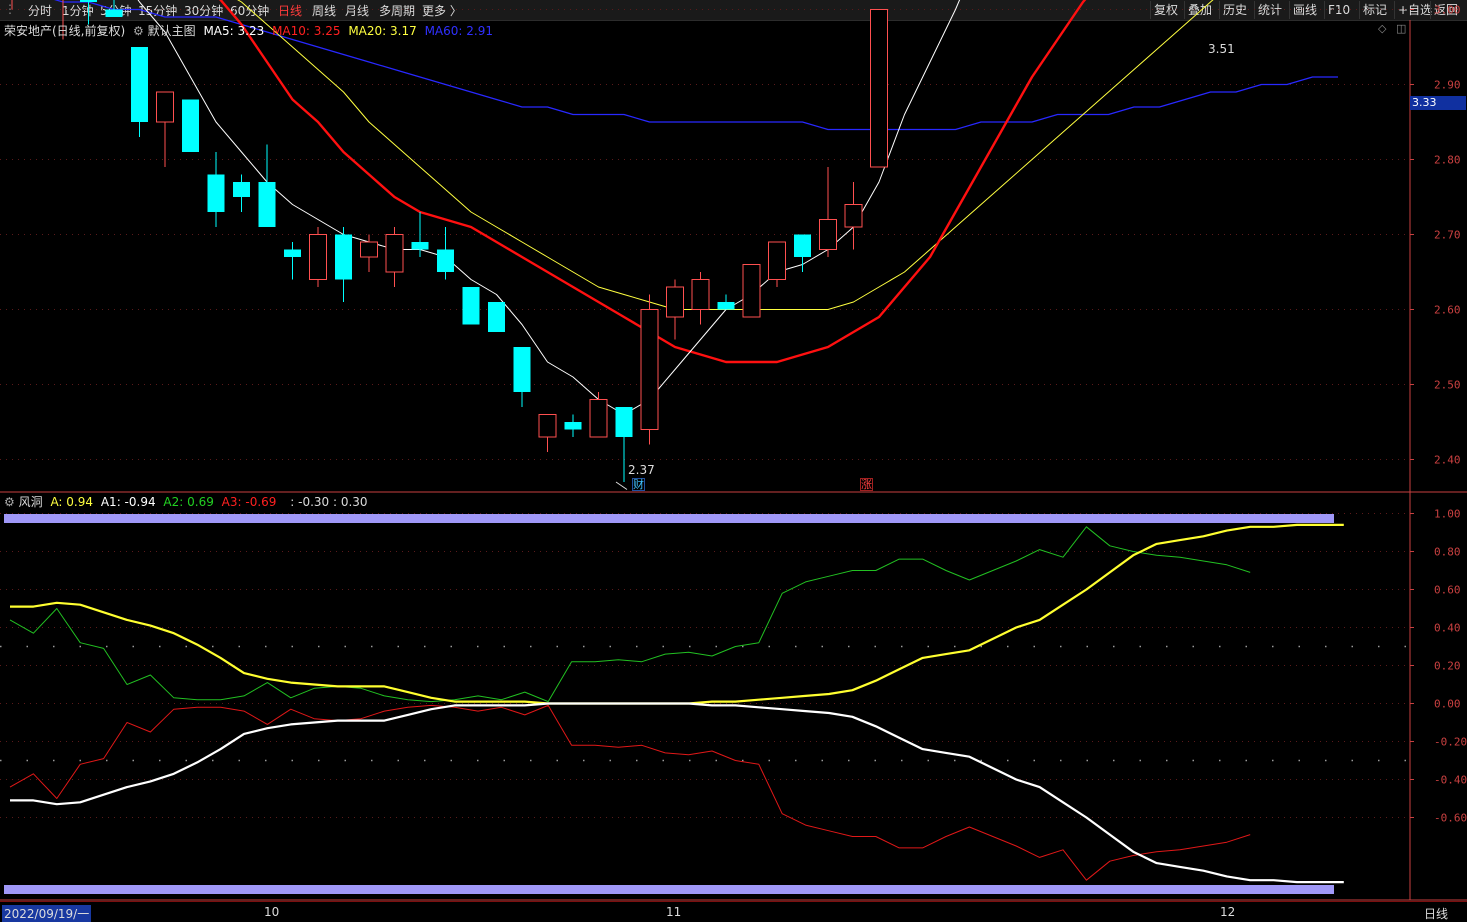 The width and height of the screenshot is (1467, 922). I want to click on indicator-extra-value: : -0.30 : 0.30, so click(329, 502).